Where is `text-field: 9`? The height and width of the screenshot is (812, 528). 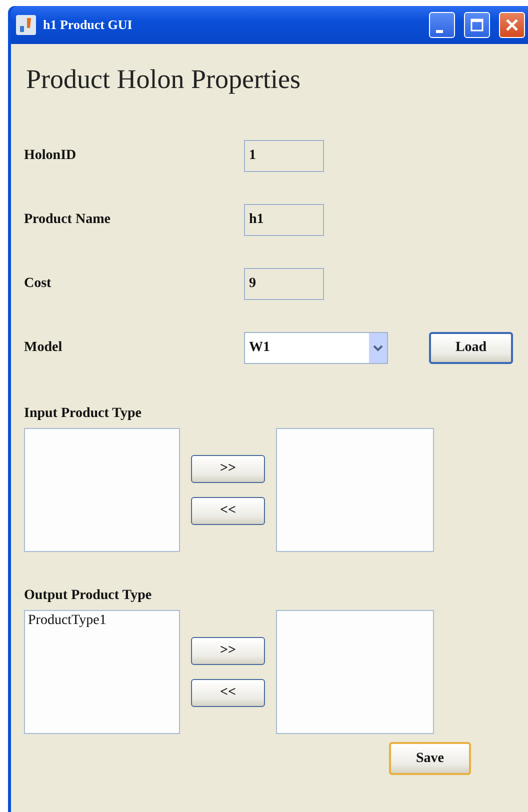 text-field: 9 is located at coordinates (284, 284).